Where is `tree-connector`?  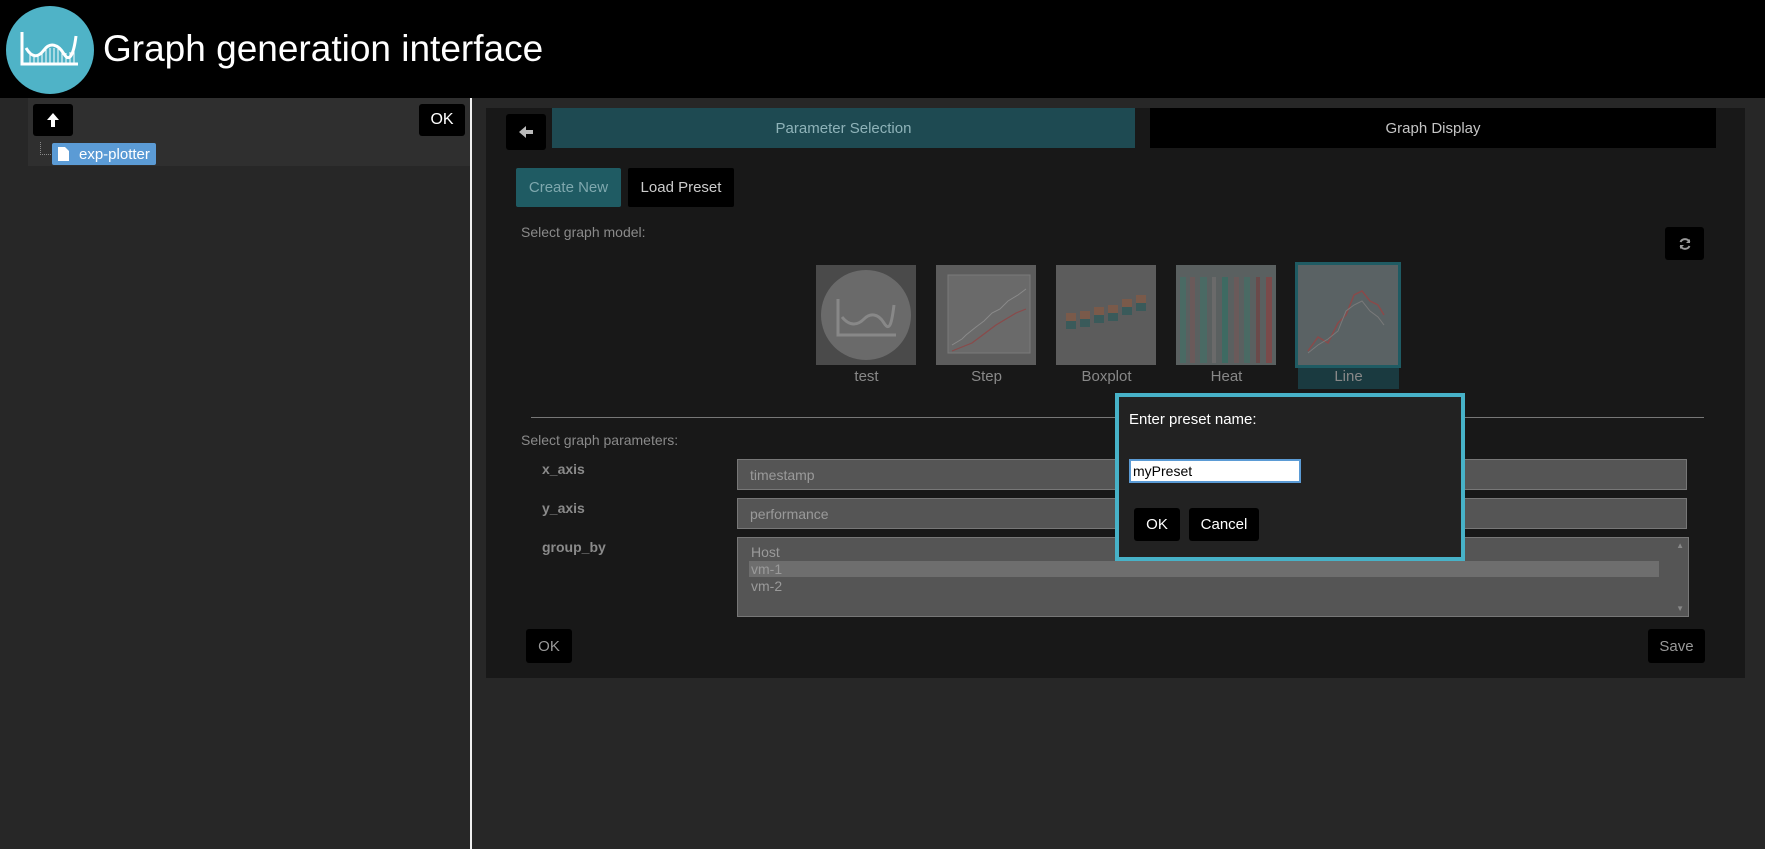 tree-connector is located at coordinates (45, 148).